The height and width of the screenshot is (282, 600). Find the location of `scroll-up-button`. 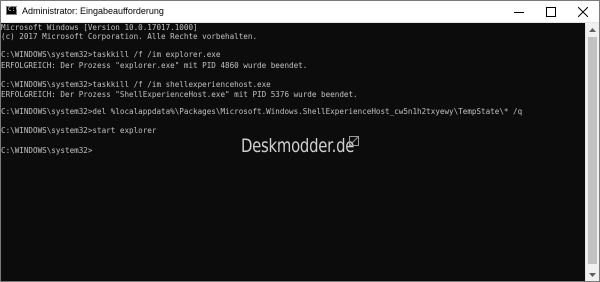

scroll-up-button is located at coordinates (592, 29).